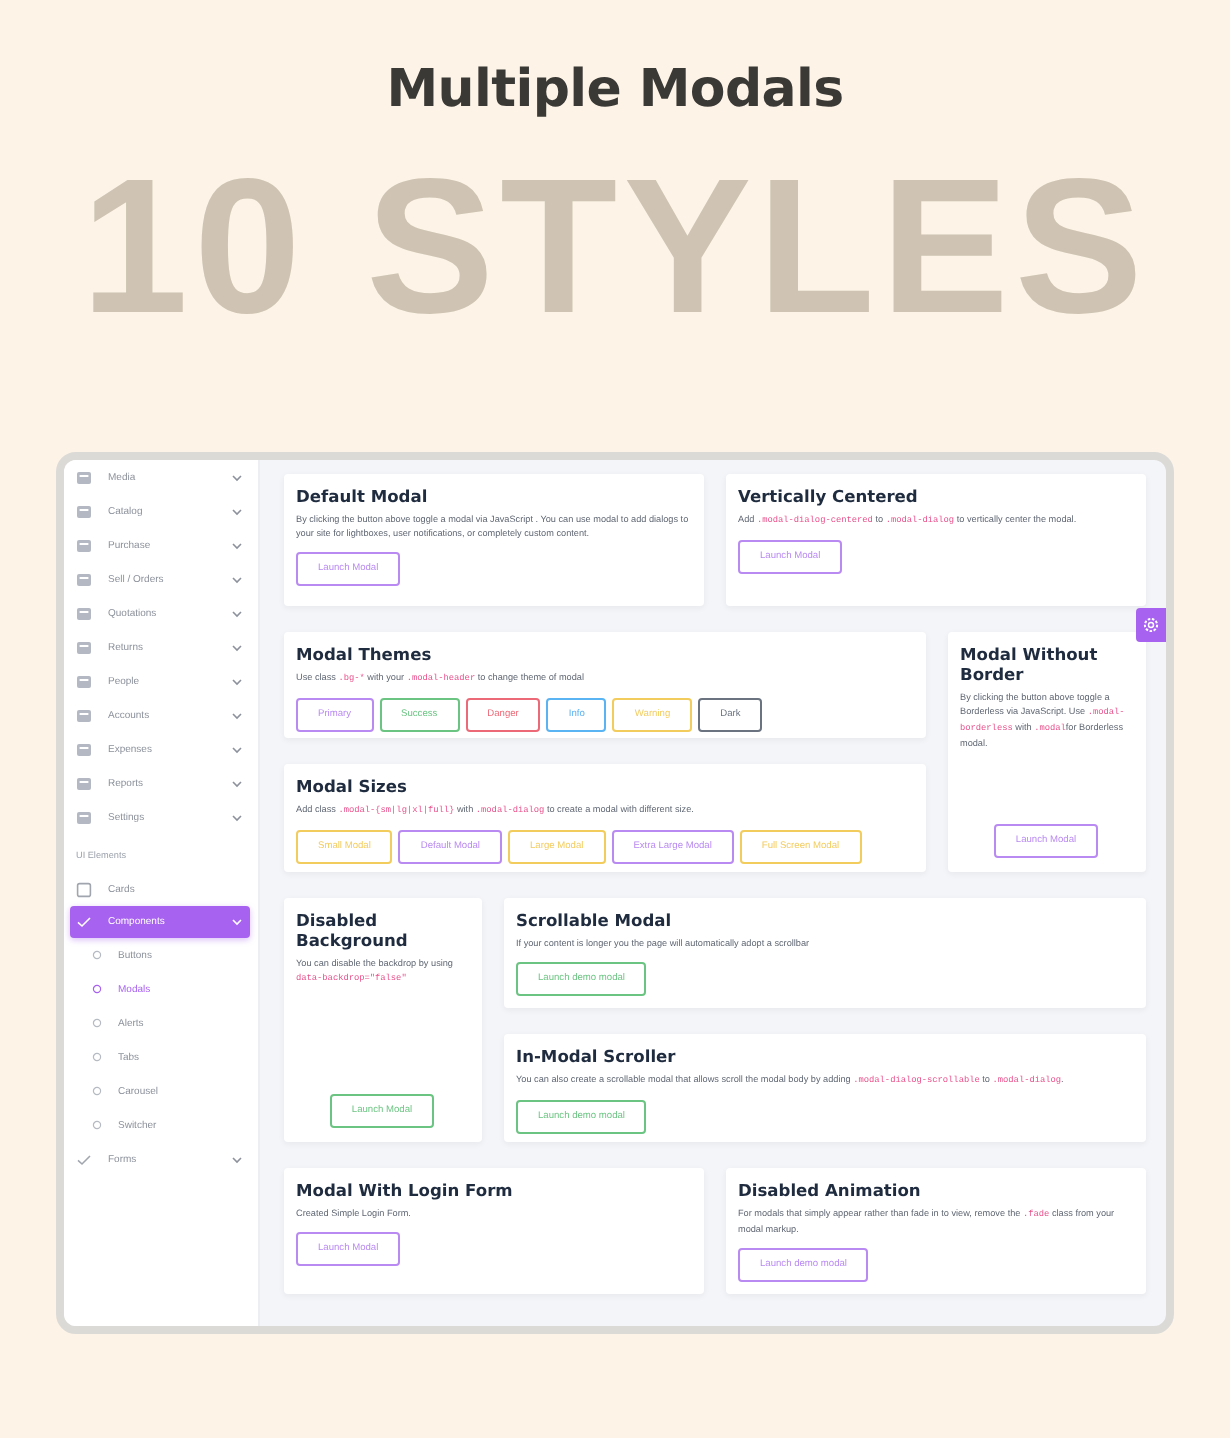 The width and height of the screenshot is (1230, 1438). What do you see at coordinates (405, 1190) in the screenshot?
I see `card-title: Modal With Login Form` at bounding box center [405, 1190].